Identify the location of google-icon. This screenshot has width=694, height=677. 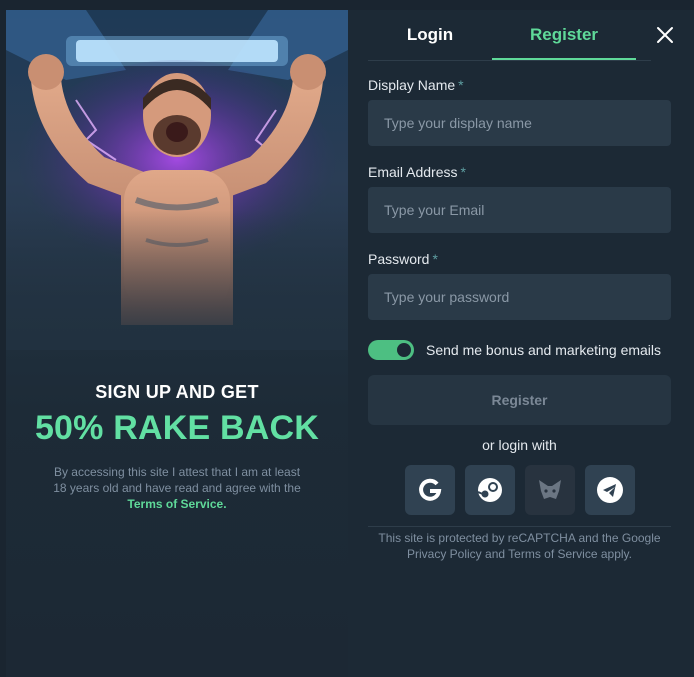
(430, 489).